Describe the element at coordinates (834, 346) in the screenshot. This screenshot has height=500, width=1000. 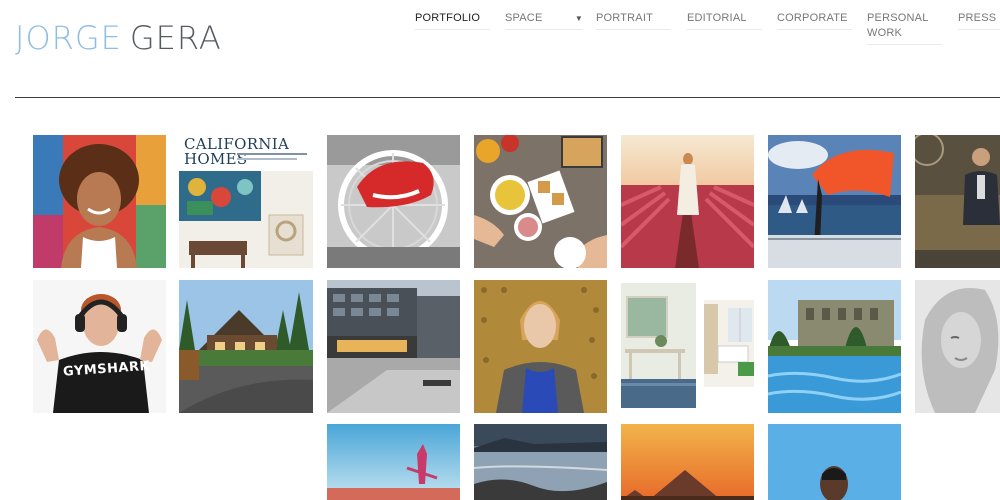
I see `photo-pool-manor` at that location.